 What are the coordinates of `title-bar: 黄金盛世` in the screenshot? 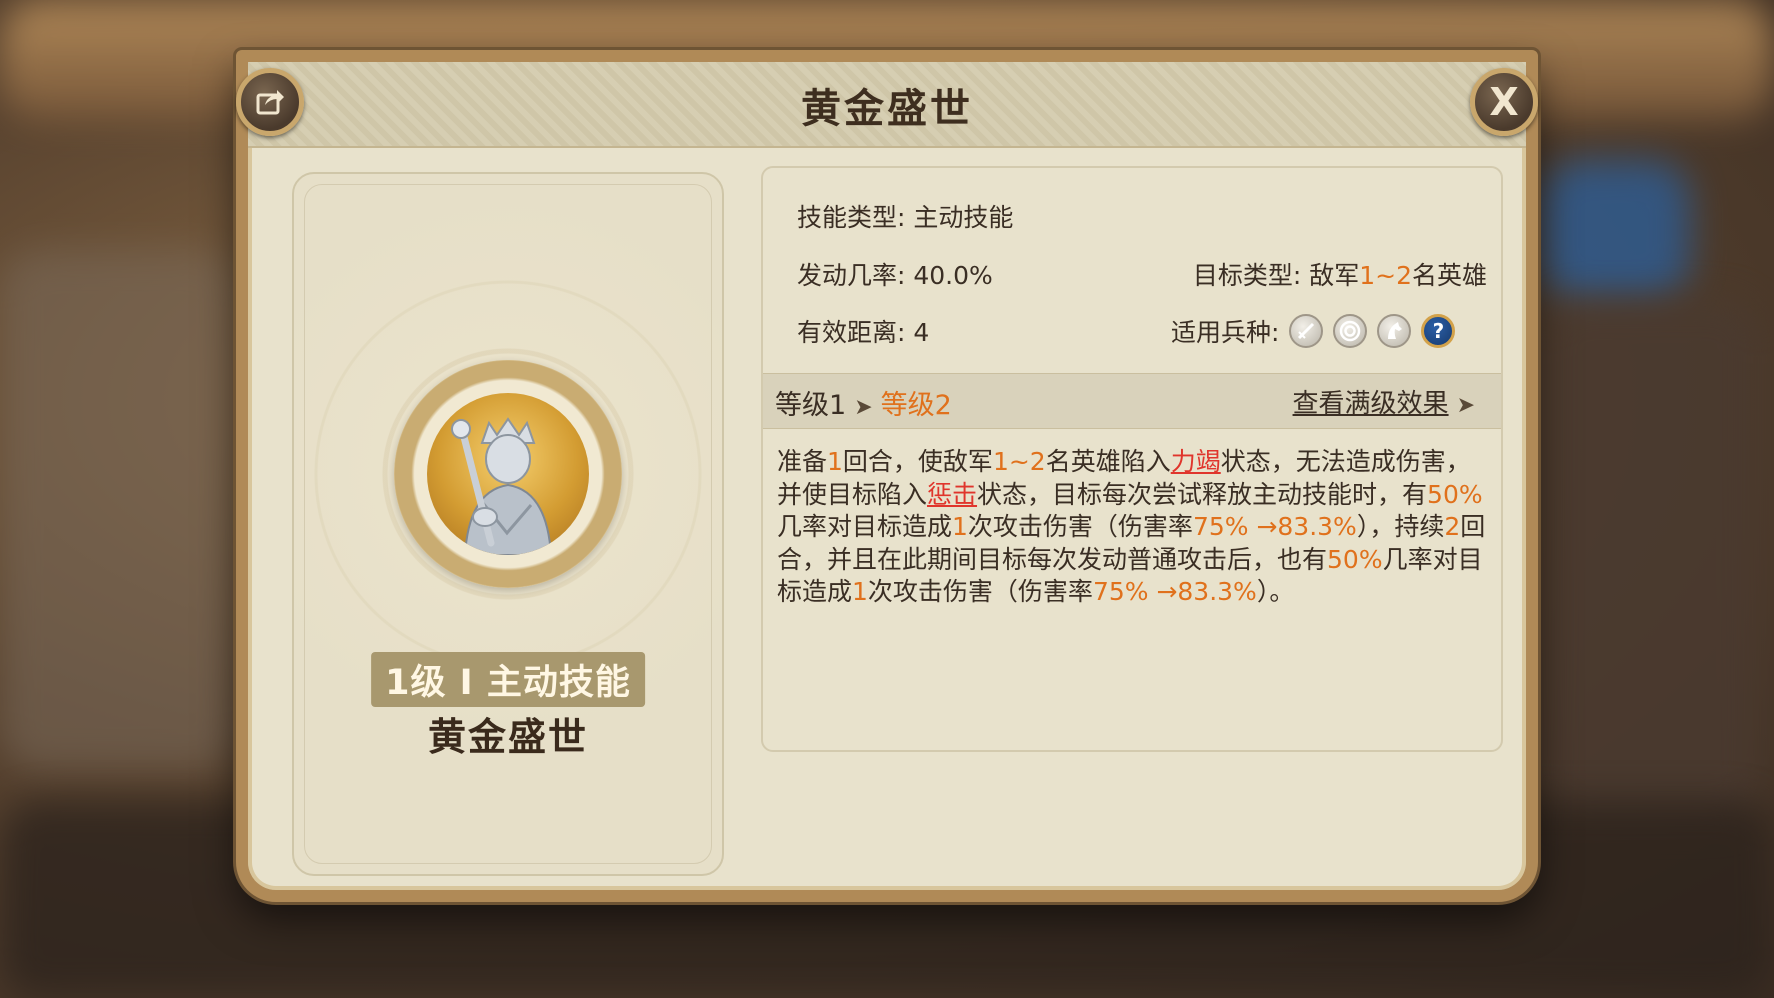 It's located at (887, 105).